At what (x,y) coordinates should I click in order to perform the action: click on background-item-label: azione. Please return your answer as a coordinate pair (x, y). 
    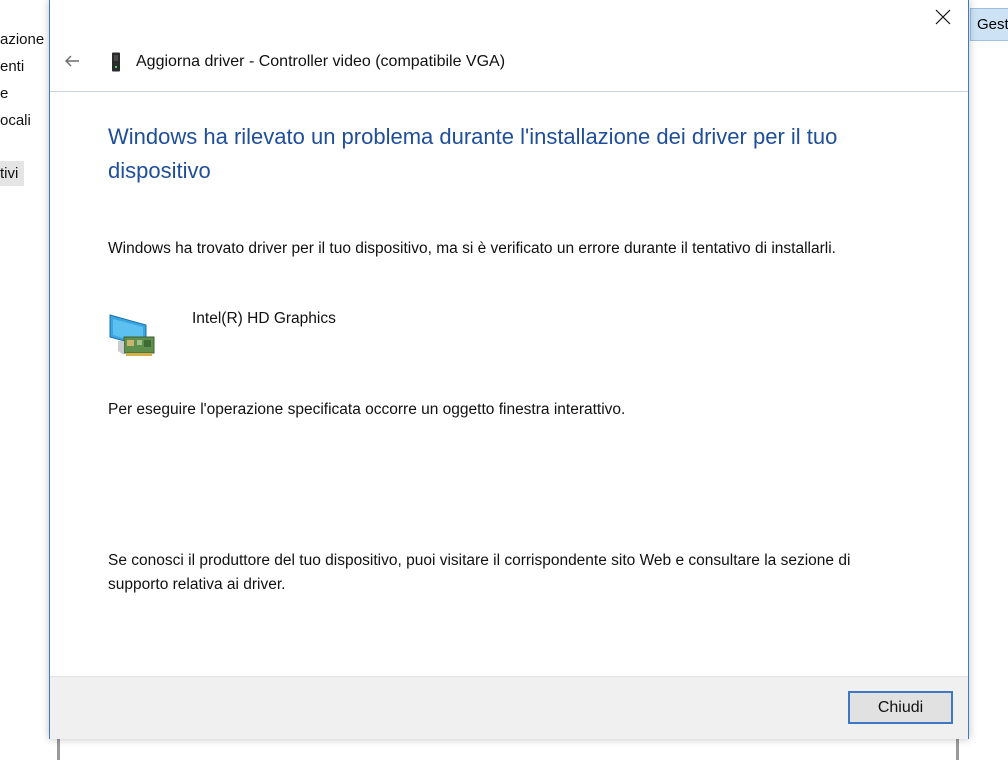
    Looking at the image, I should click on (22, 39).